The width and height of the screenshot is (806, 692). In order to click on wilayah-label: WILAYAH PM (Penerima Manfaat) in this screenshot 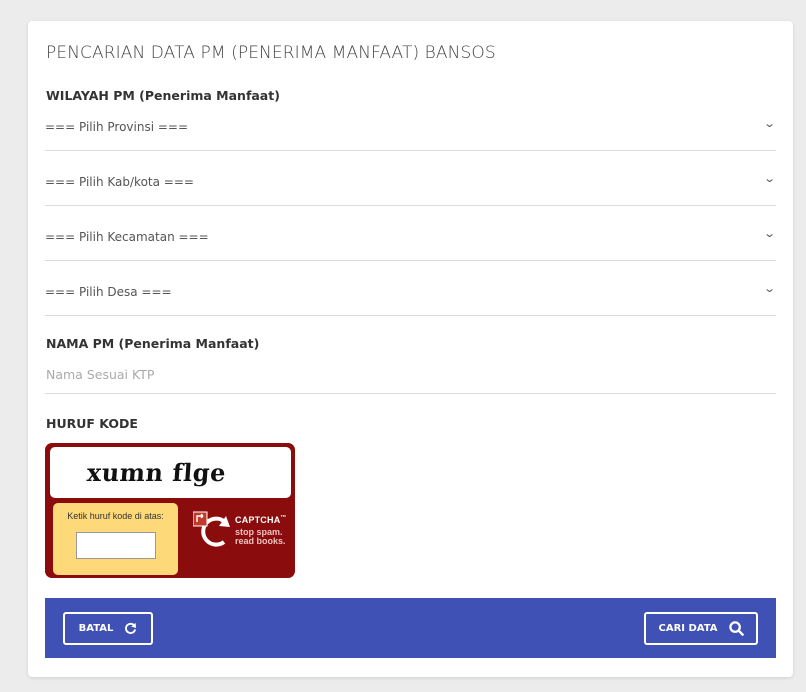, I will do `click(163, 95)`.